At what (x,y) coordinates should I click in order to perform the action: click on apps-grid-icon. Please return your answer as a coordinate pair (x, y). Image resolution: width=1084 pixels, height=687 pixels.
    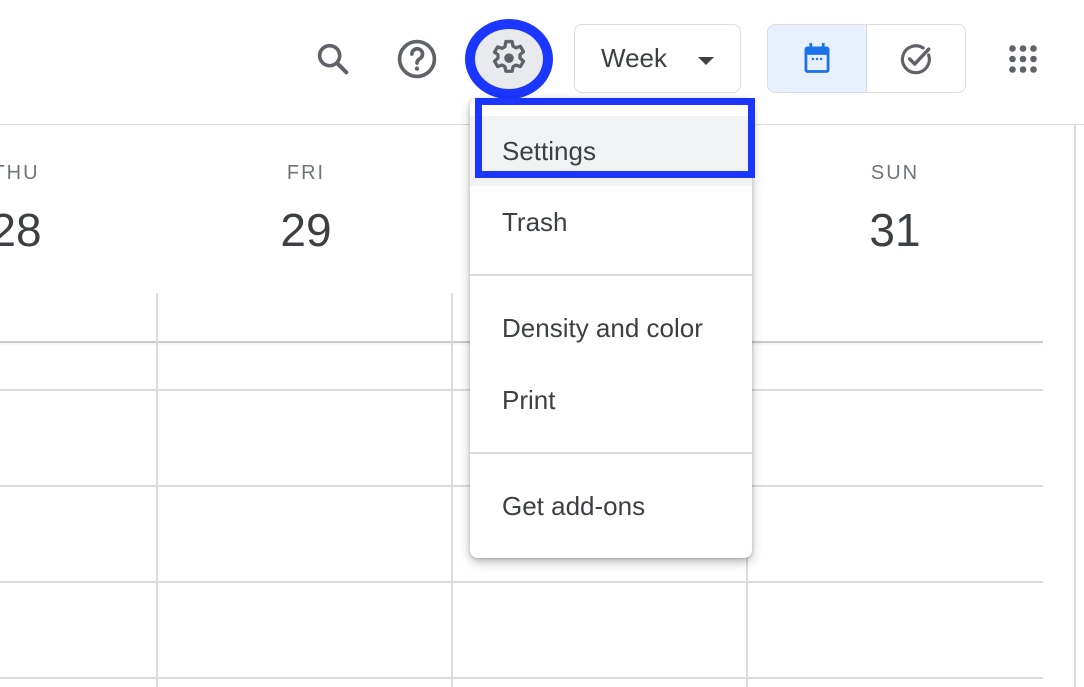
    Looking at the image, I should click on (1023, 59).